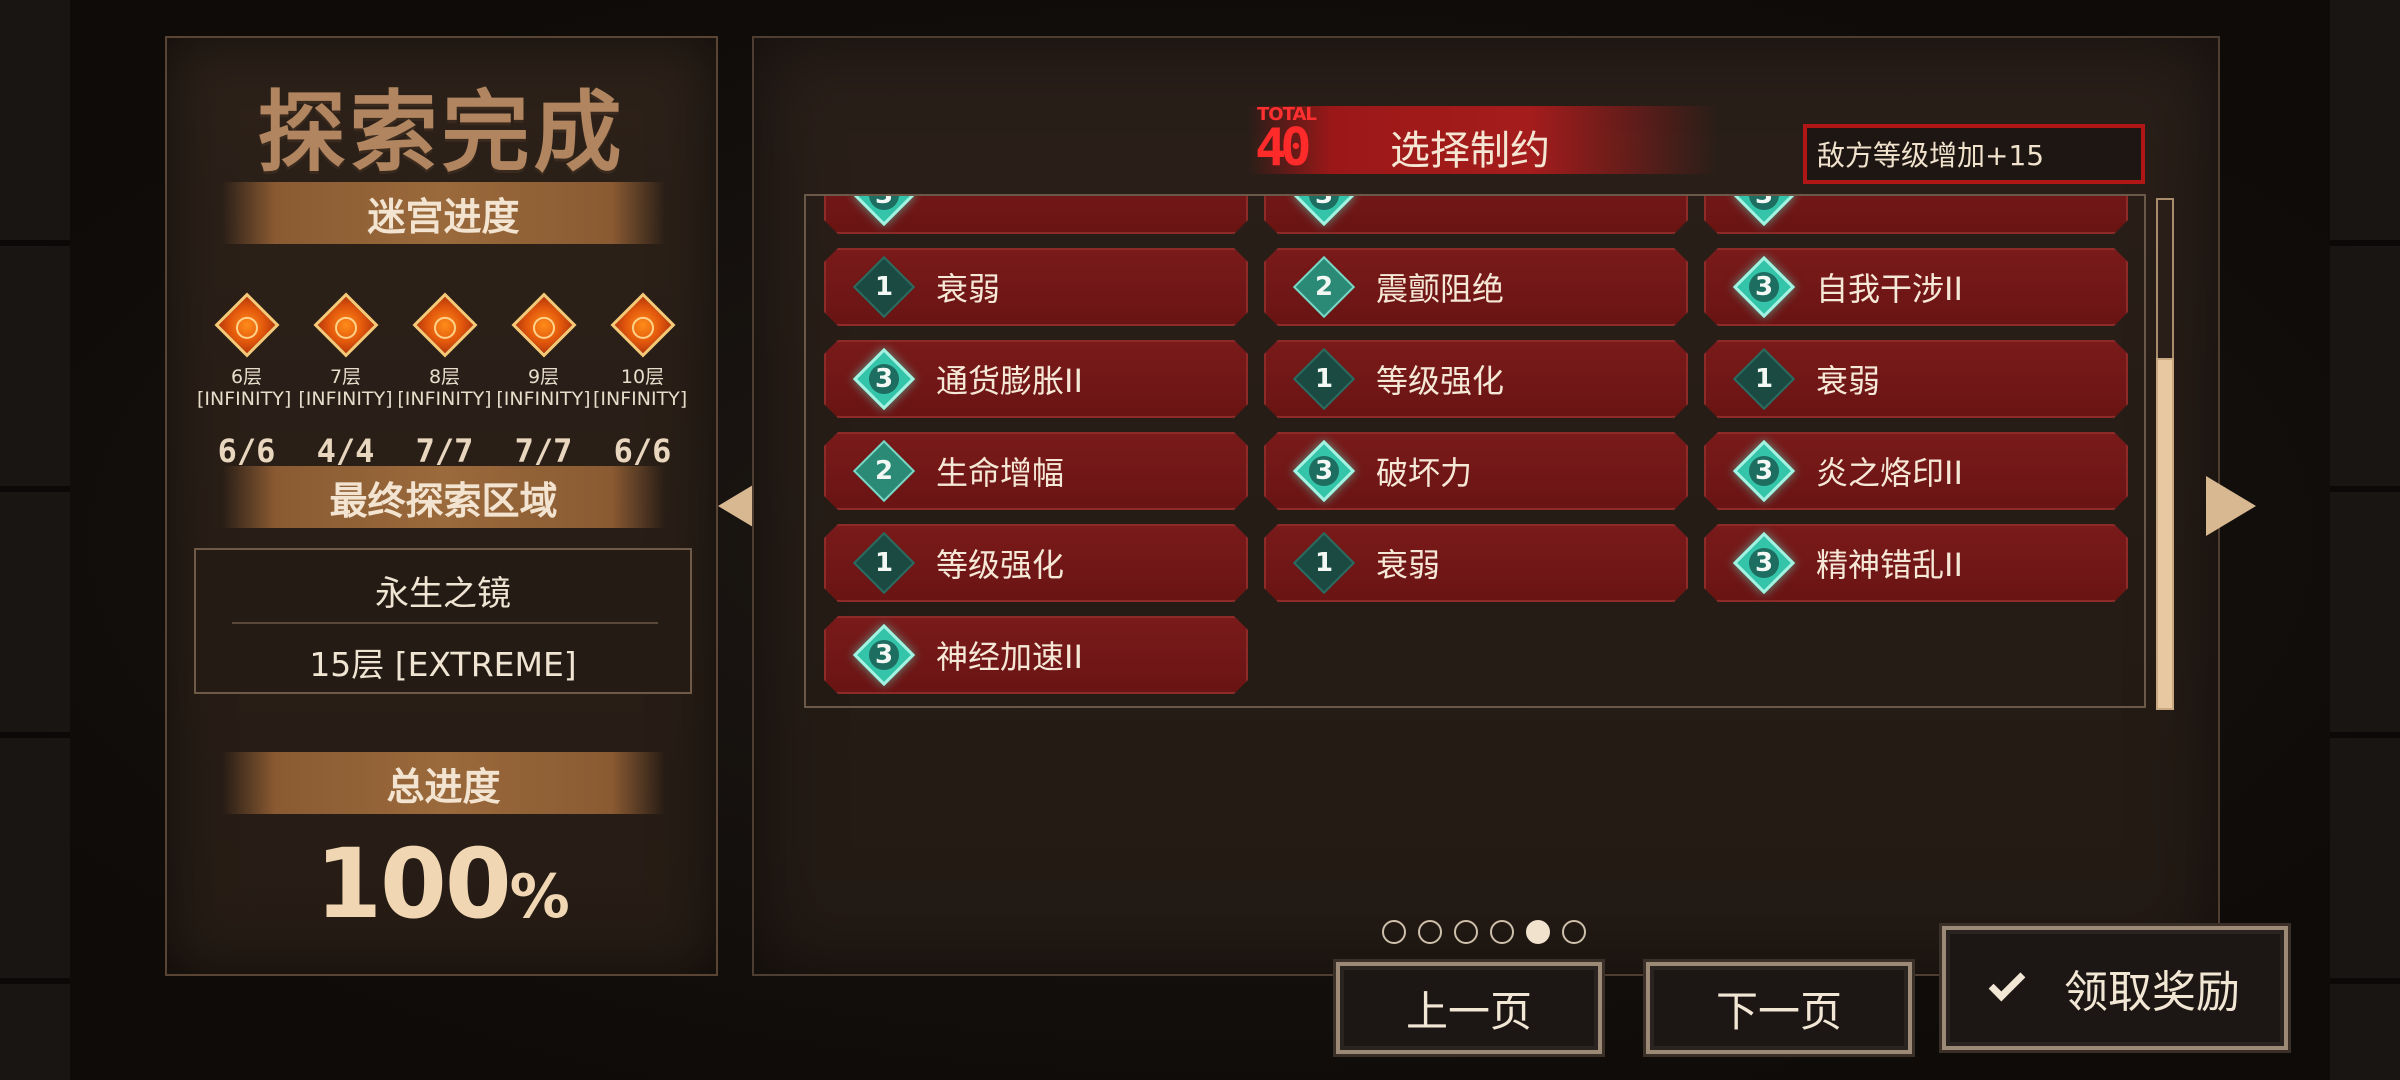 Image resolution: width=2400 pixels, height=1080 pixels. Describe the element at coordinates (443, 594) in the screenshot. I see `final-region-name: 永生之镜` at that location.